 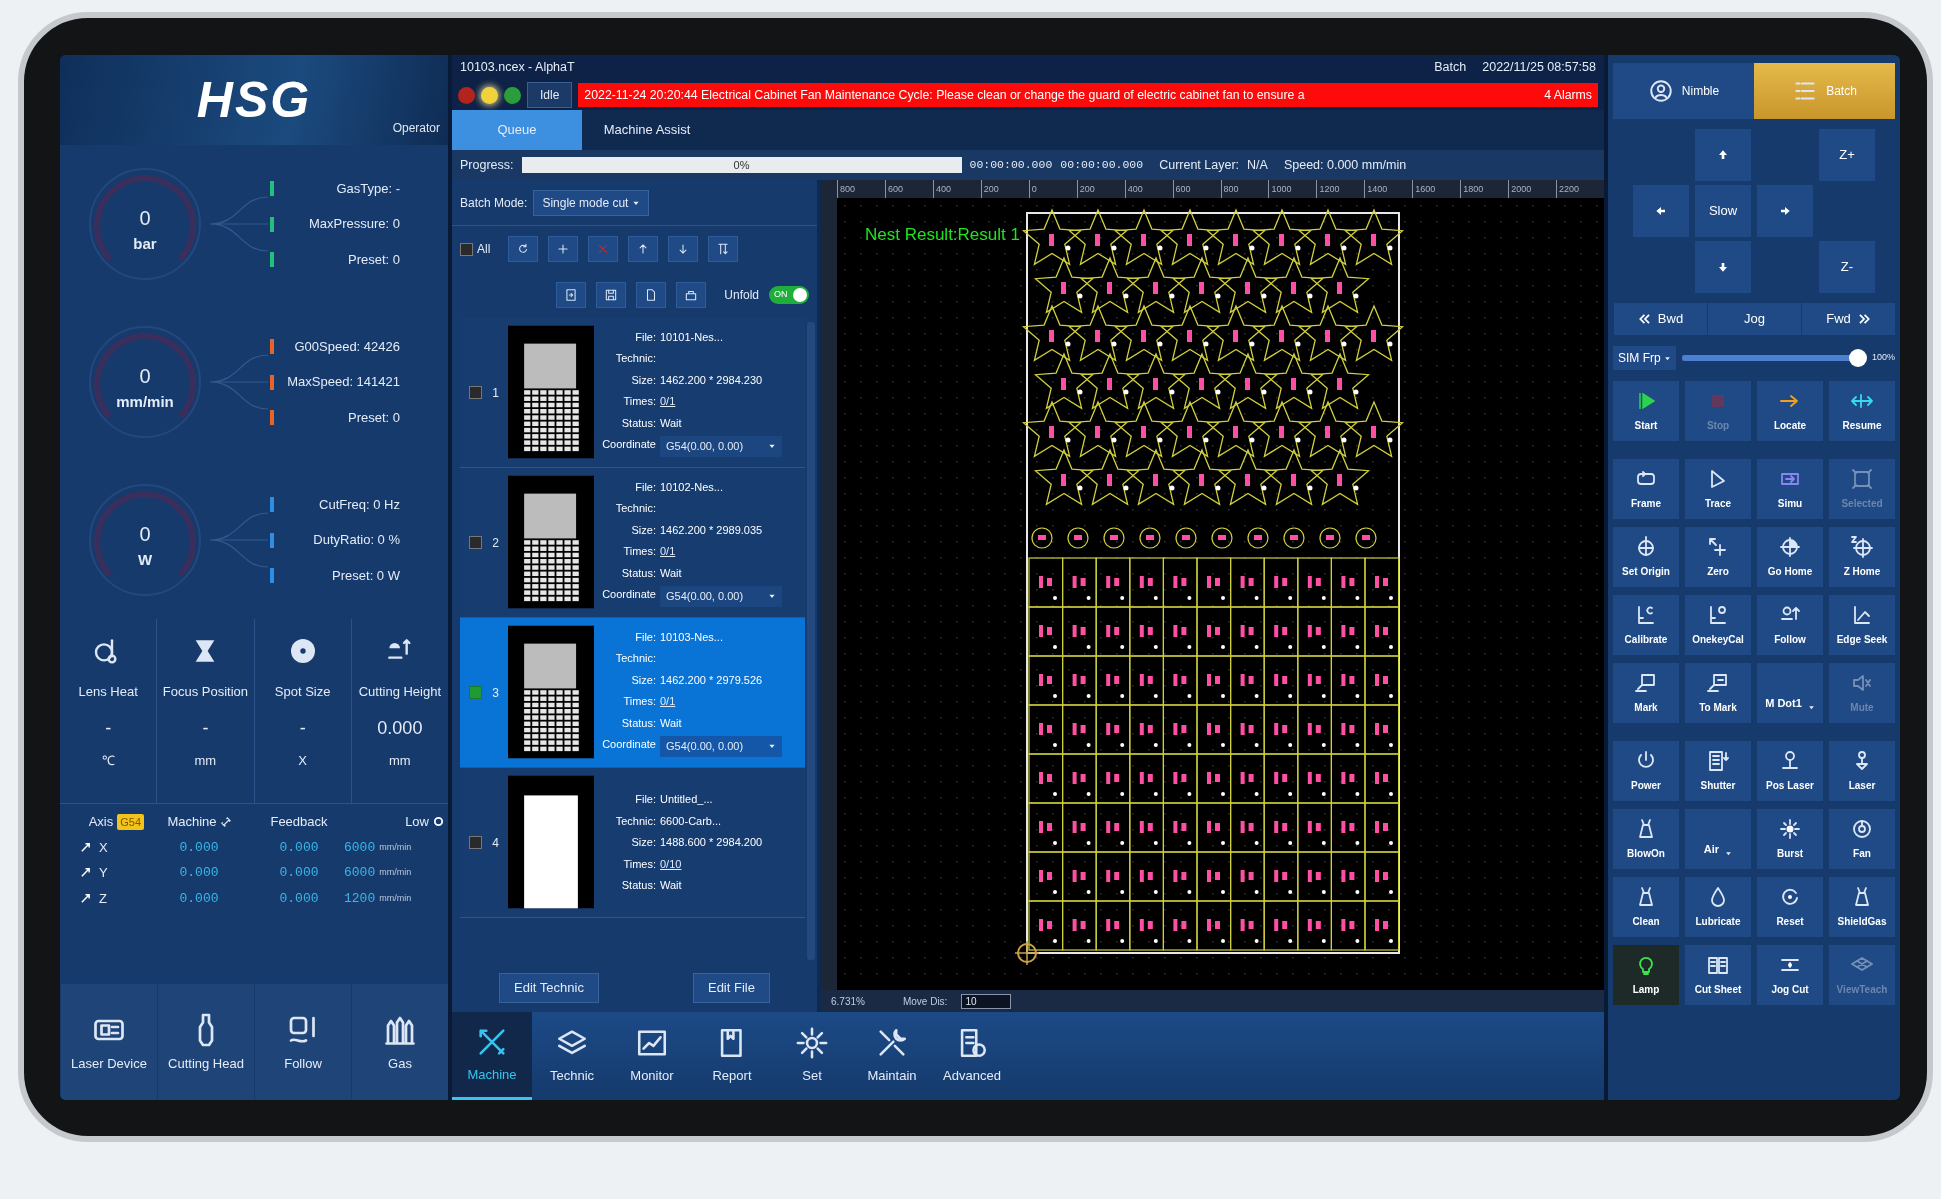 What do you see at coordinates (1646, 625) in the screenshot?
I see `control-button: Calibrate` at bounding box center [1646, 625].